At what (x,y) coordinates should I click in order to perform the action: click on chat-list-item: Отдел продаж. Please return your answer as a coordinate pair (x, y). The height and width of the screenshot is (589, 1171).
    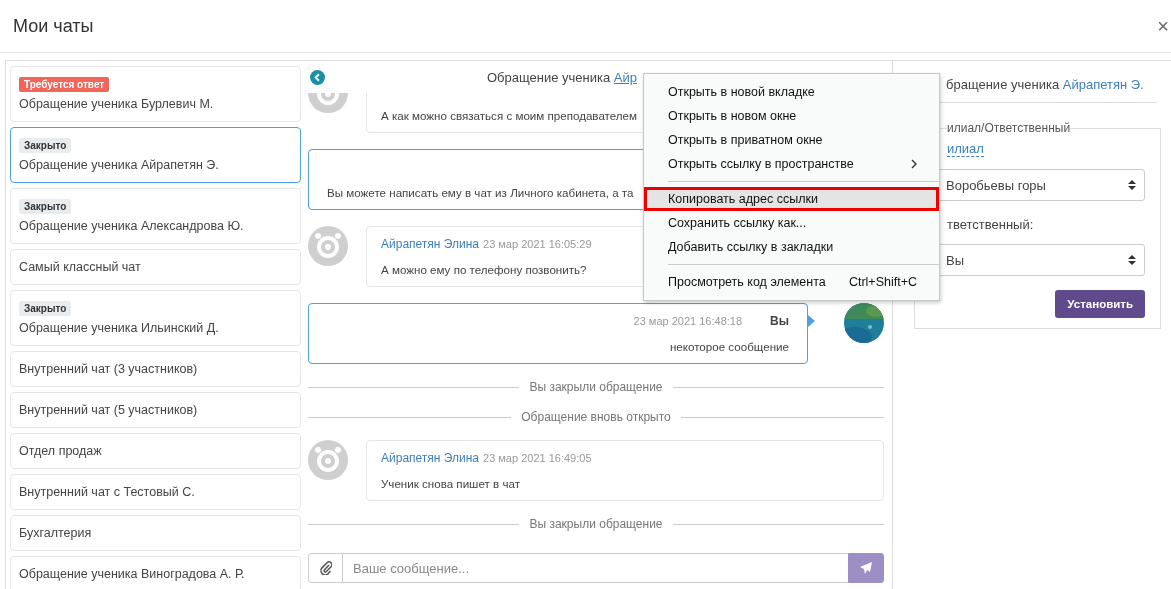
    Looking at the image, I should click on (155, 451).